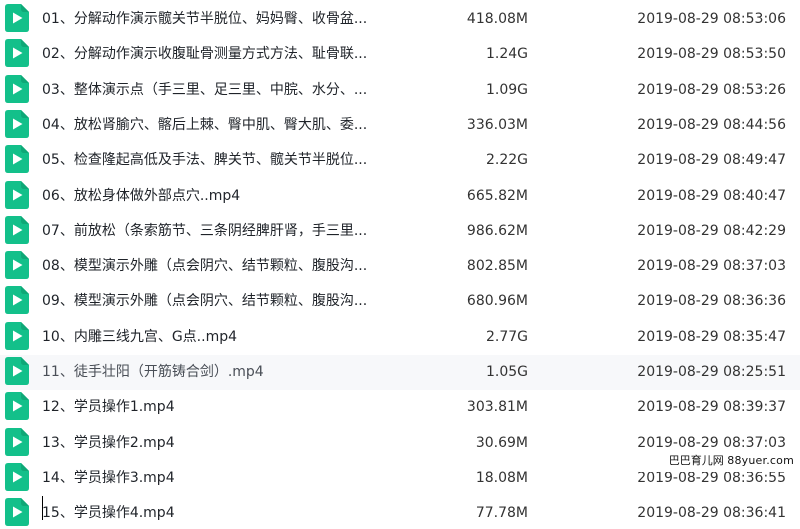 The image size is (800, 529). What do you see at coordinates (42, 508) in the screenshot?
I see `text-cursor` at bounding box center [42, 508].